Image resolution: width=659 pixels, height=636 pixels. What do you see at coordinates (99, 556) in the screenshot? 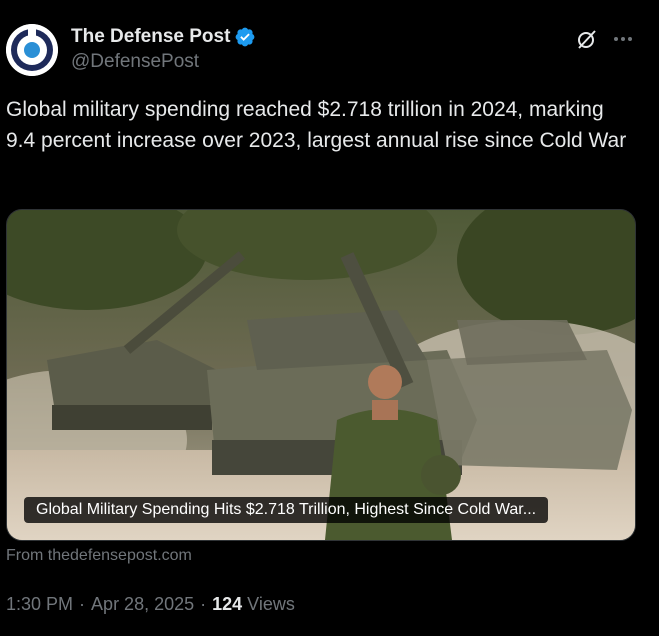
I see `card-source: From thedefensepost.com` at bounding box center [99, 556].